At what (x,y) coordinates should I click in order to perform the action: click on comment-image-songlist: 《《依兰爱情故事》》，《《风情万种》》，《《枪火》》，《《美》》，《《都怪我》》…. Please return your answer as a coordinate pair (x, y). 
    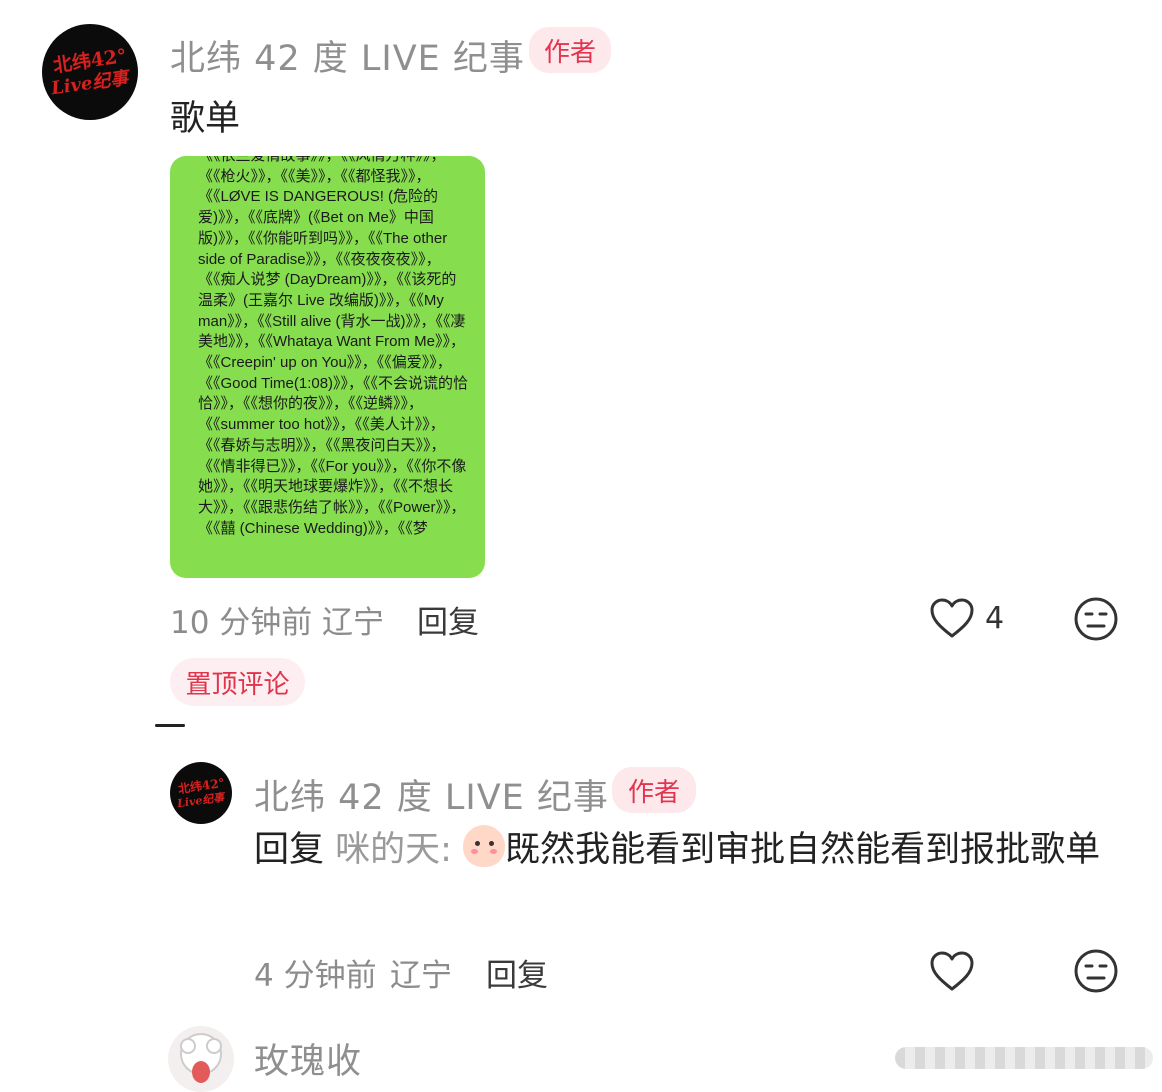
    Looking at the image, I should click on (327, 367).